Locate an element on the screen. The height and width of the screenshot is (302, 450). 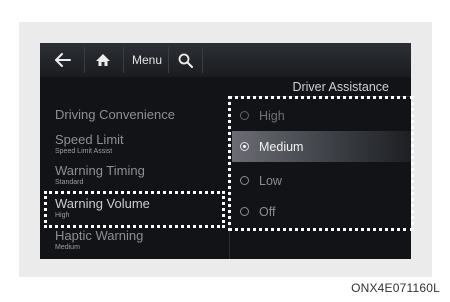
setting-warning-timing: Warning Timing Standard is located at coordinates (100, 175).